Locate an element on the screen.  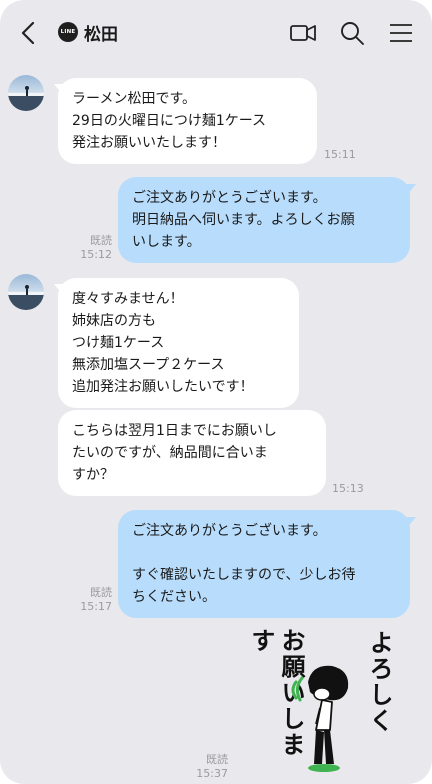
menu-icon is located at coordinates (401, 33).